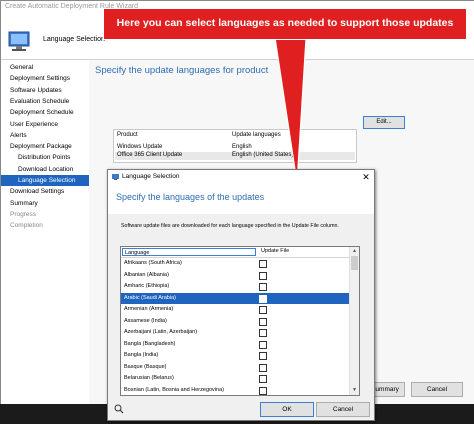  Describe the element at coordinates (45, 78) in the screenshot. I see `nav-item: Deployment Settings` at that location.